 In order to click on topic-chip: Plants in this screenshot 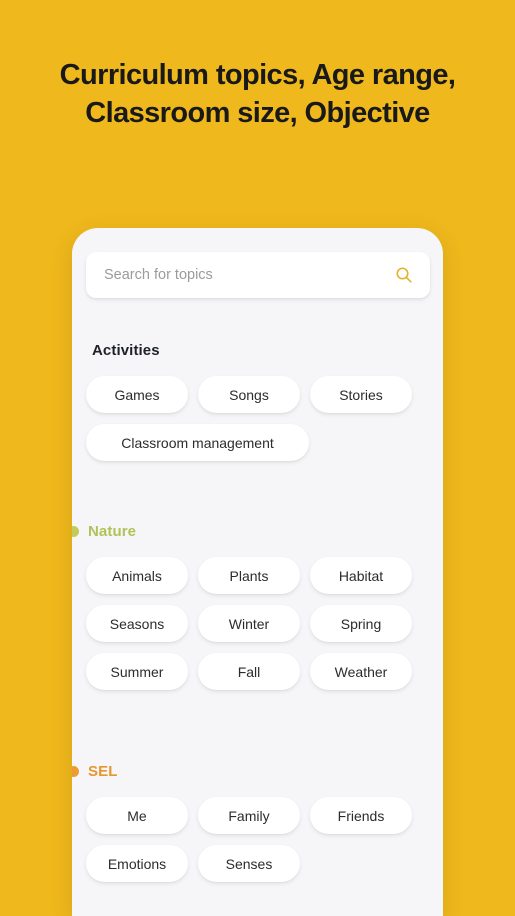, I will do `click(249, 575)`.